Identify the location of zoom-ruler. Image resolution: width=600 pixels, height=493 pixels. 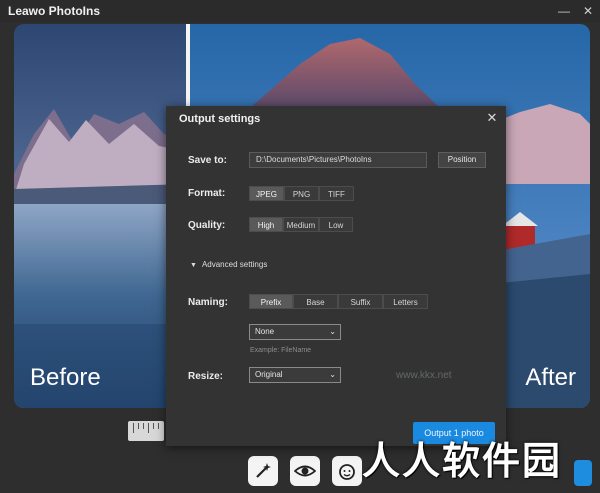
(146, 431).